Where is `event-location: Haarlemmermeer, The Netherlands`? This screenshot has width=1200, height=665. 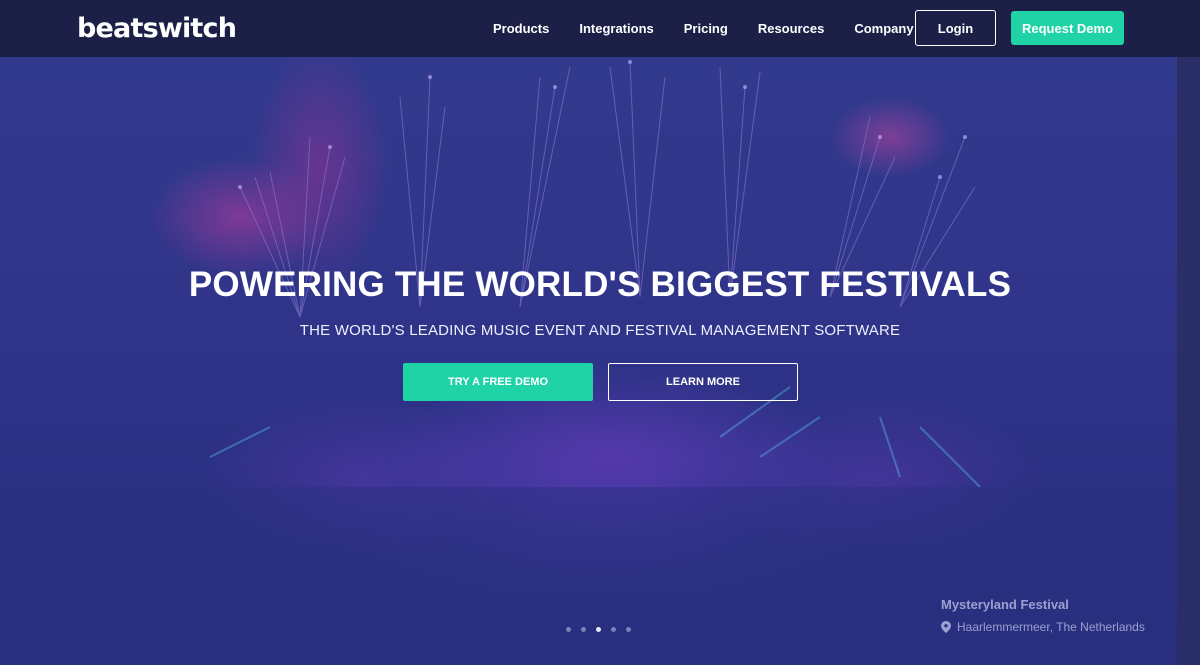 event-location: Haarlemmermeer, The Netherlands is located at coordinates (1043, 627).